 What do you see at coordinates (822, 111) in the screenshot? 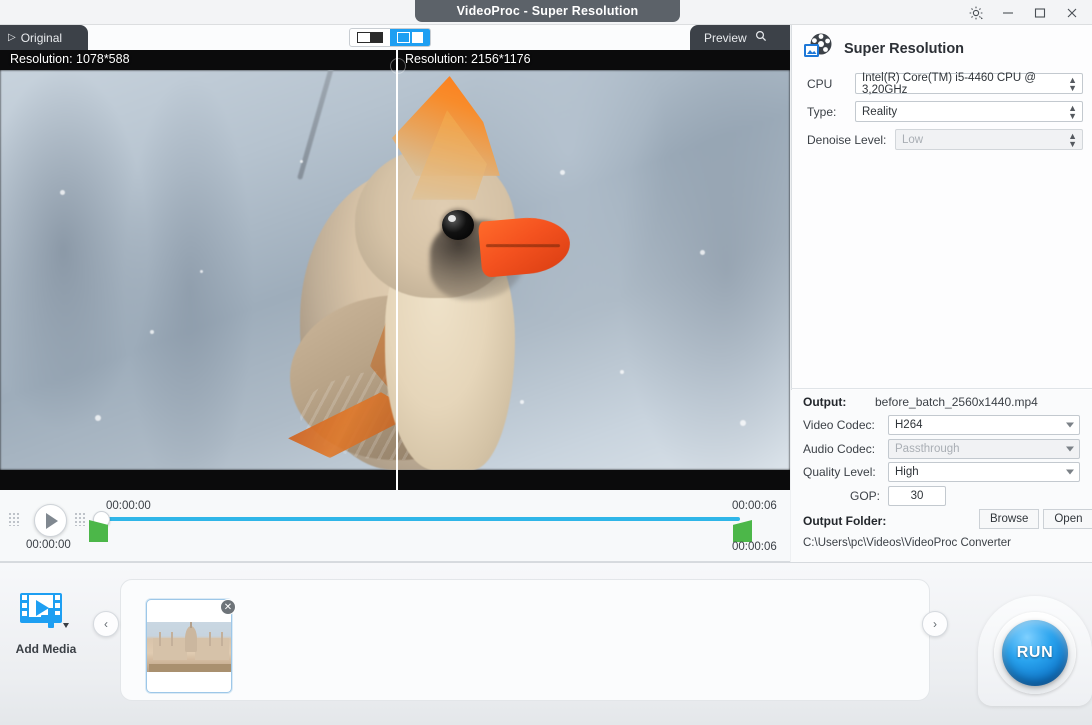
I see `type-label: Type:` at bounding box center [822, 111].